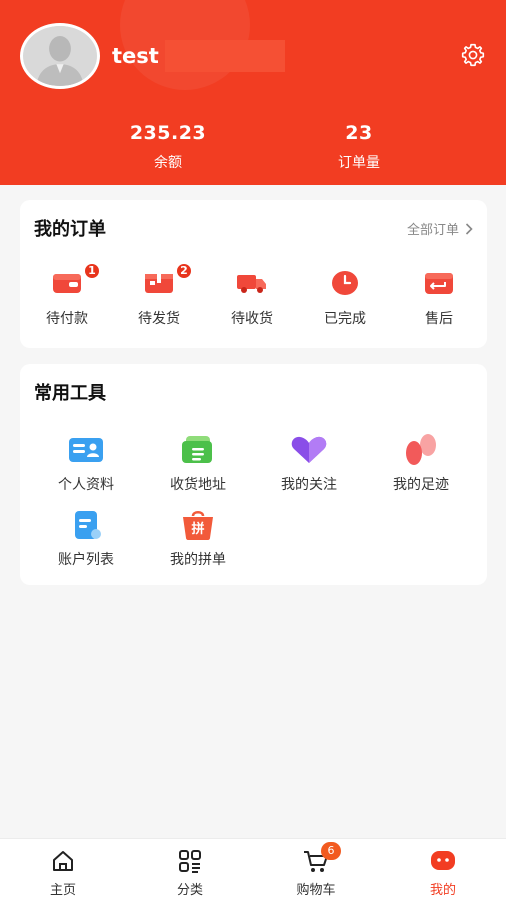 This screenshot has height=900, width=506. What do you see at coordinates (135, 56) in the screenshot?
I see `username: test` at bounding box center [135, 56].